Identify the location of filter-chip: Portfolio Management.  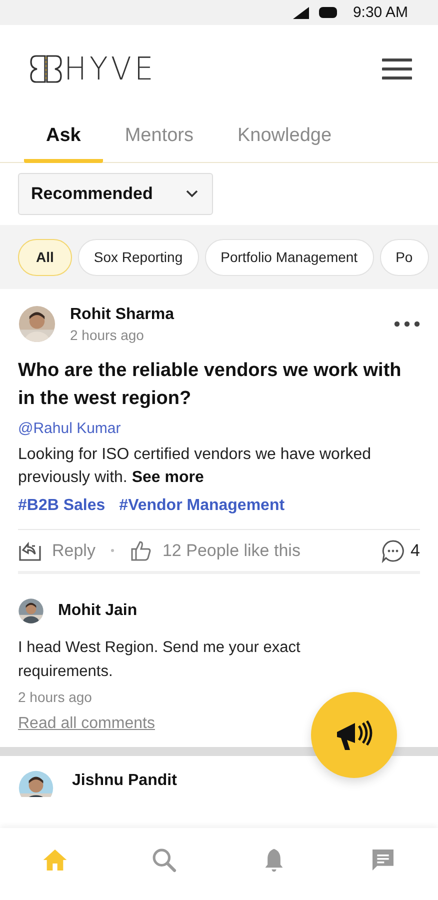
(289, 257).